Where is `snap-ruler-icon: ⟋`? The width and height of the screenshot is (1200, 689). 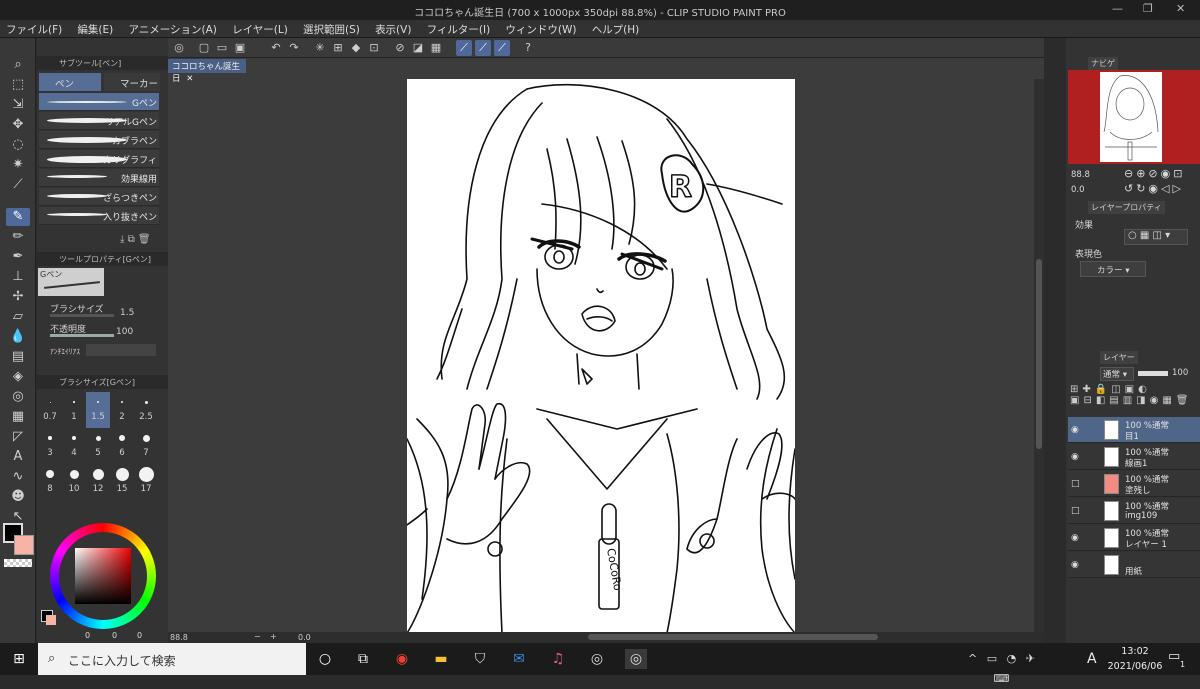 snap-ruler-icon: ⟋ is located at coordinates (464, 48).